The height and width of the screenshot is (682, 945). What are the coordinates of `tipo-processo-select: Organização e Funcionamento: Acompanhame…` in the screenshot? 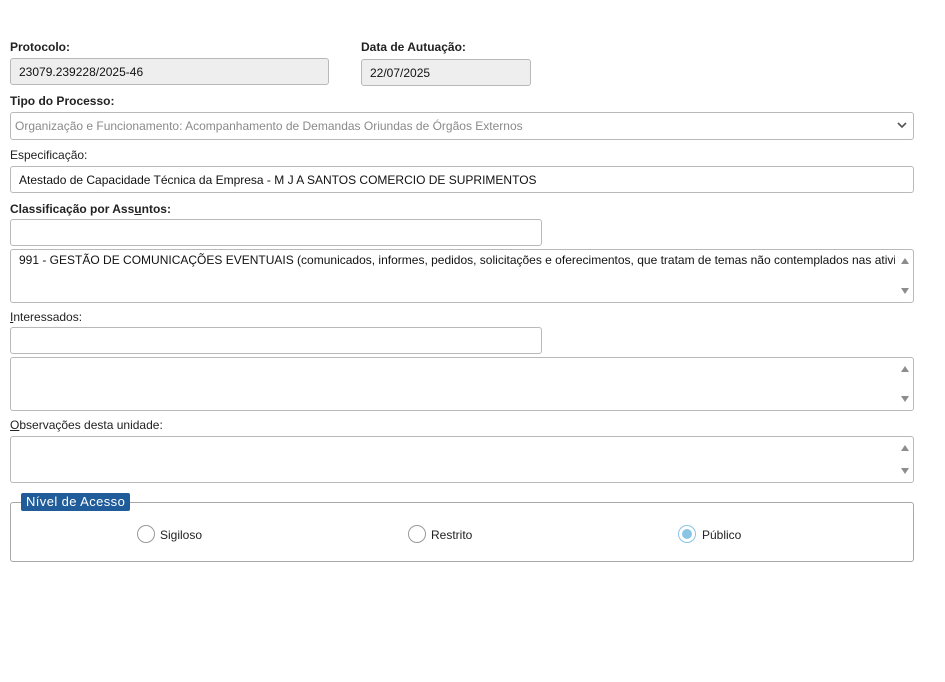 It's located at (462, 126).